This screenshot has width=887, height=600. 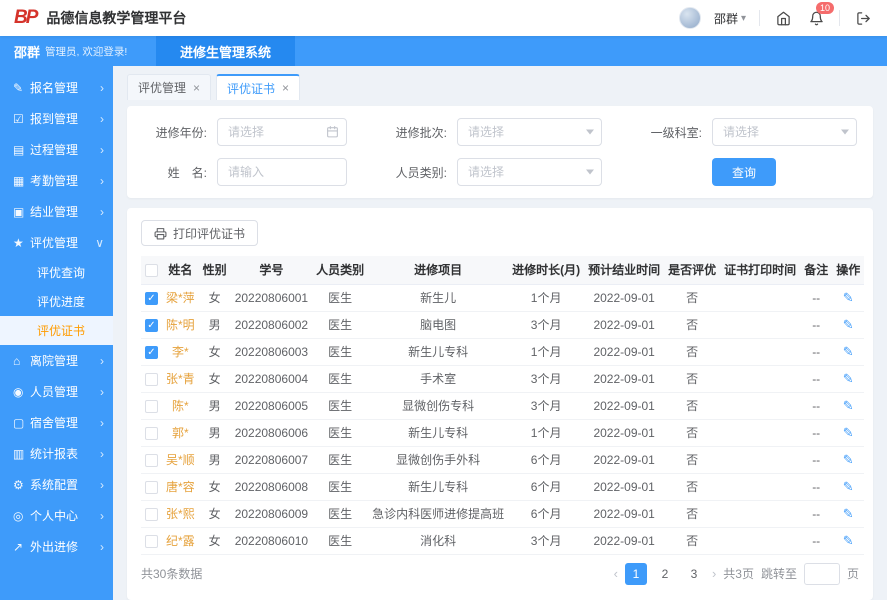 What do you see at coordinates (438, 487) in the screenshot?
I see `cell-project: 新生儿专科` at bounding box center [438, 487].